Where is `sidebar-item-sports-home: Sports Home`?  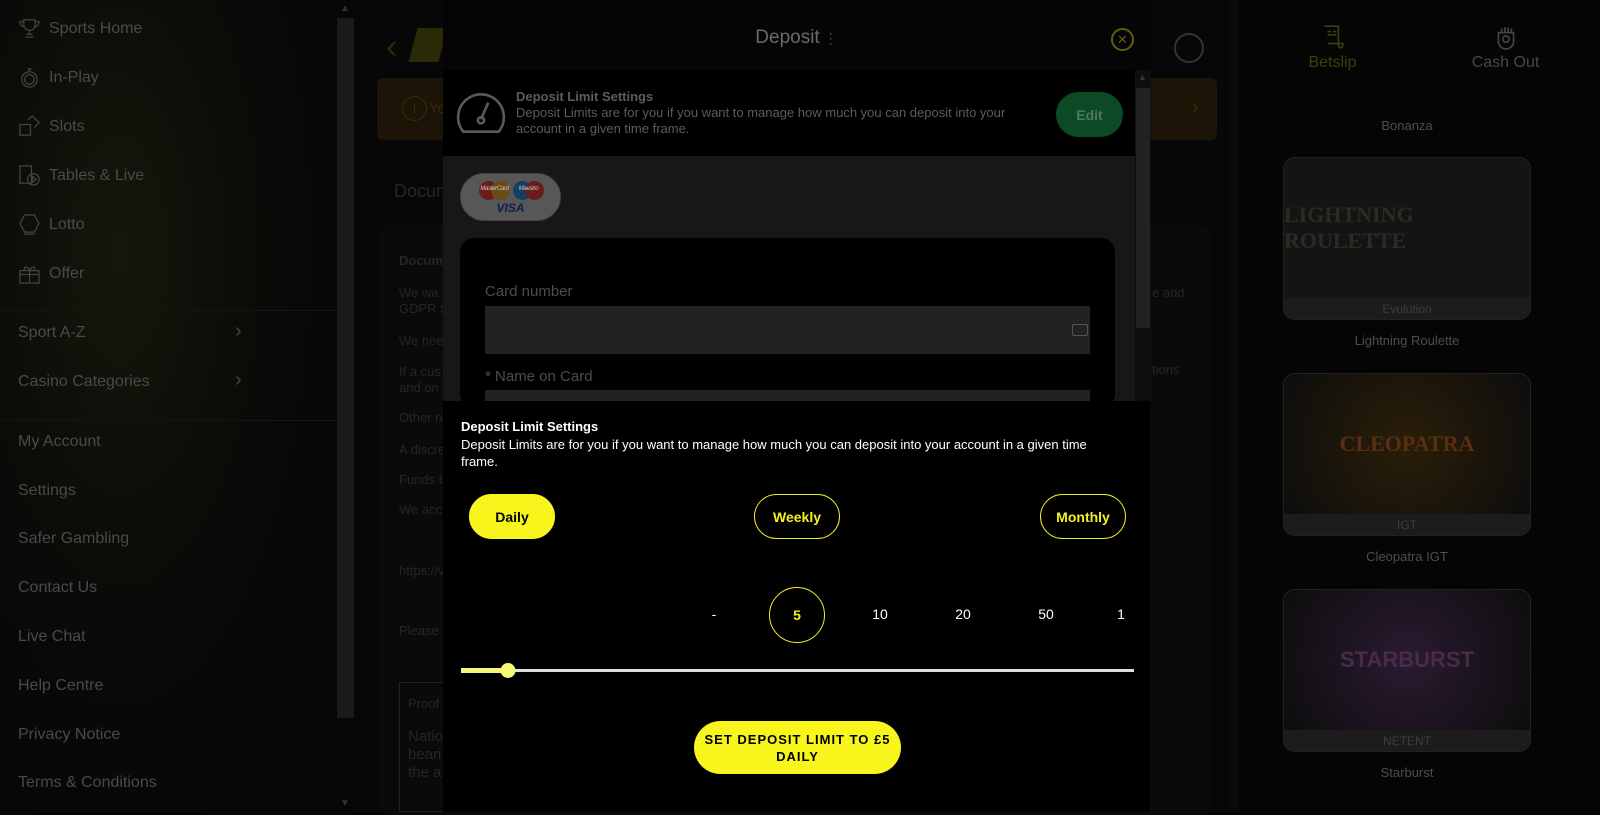 sidebar-item-sports-home: Sports Home is located at coordinates (80, 28).